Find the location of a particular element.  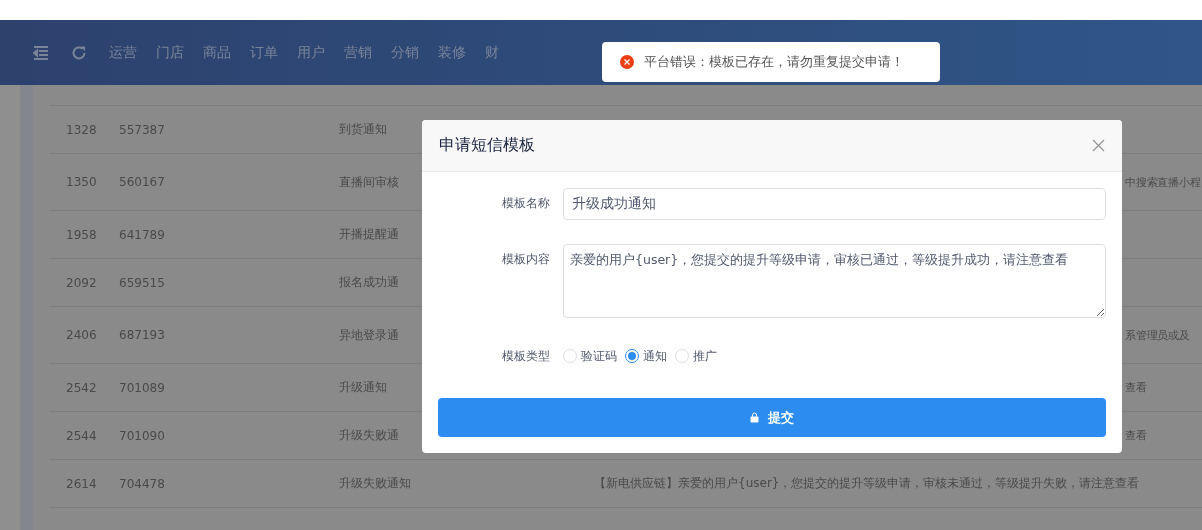

field-label: 模板名称 is located at coordinates (526, 203).